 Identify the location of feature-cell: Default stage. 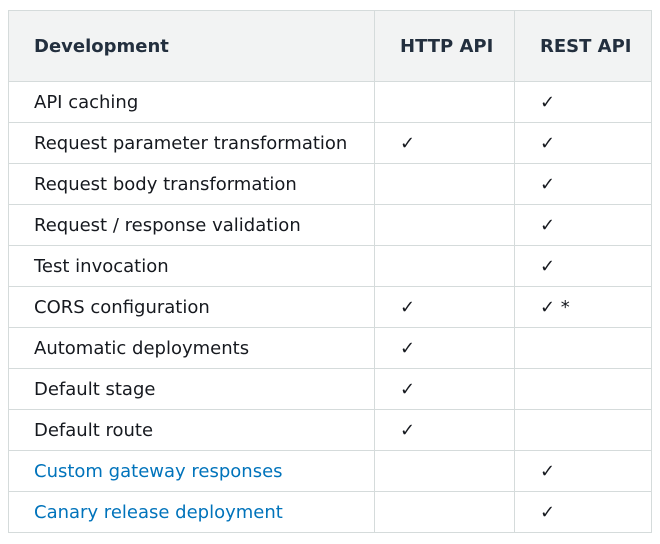
(191, 389).